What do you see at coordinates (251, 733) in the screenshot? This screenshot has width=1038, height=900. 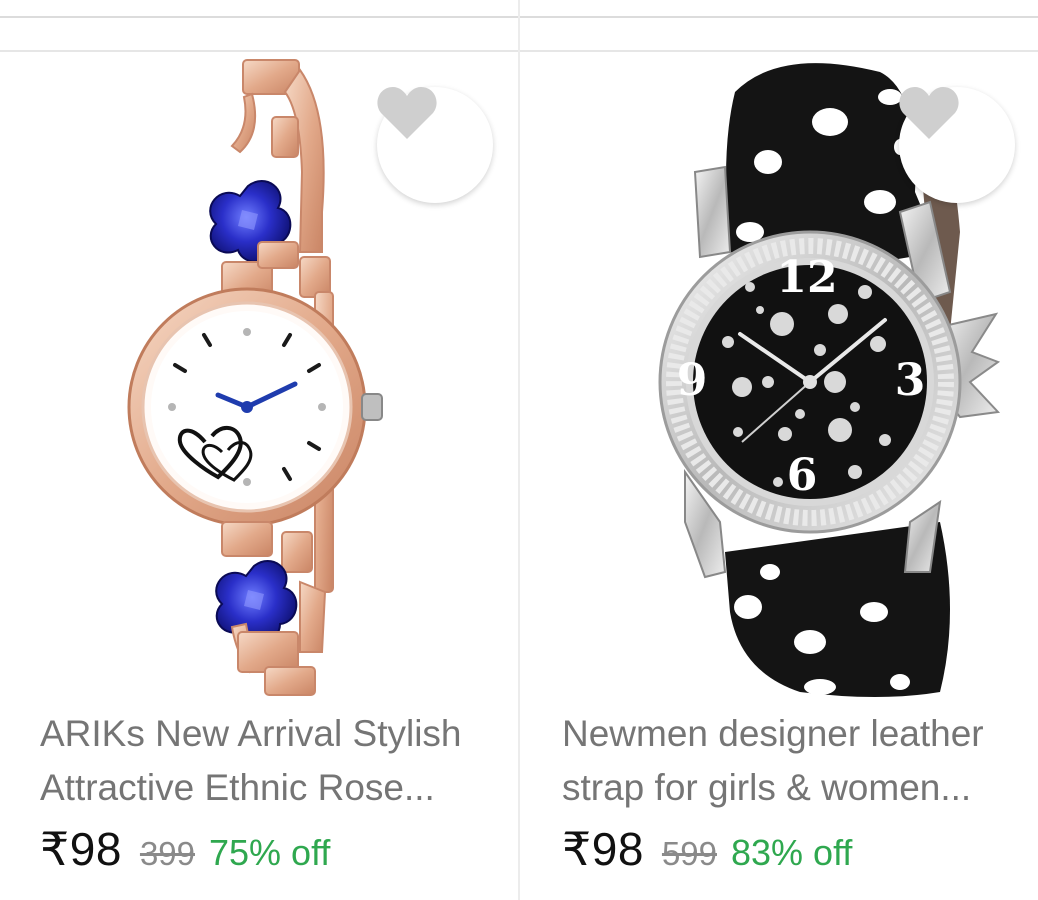 I see `product-title-line-1: ARIKs New Arrival Stylish` at bounding box center [251, 733].